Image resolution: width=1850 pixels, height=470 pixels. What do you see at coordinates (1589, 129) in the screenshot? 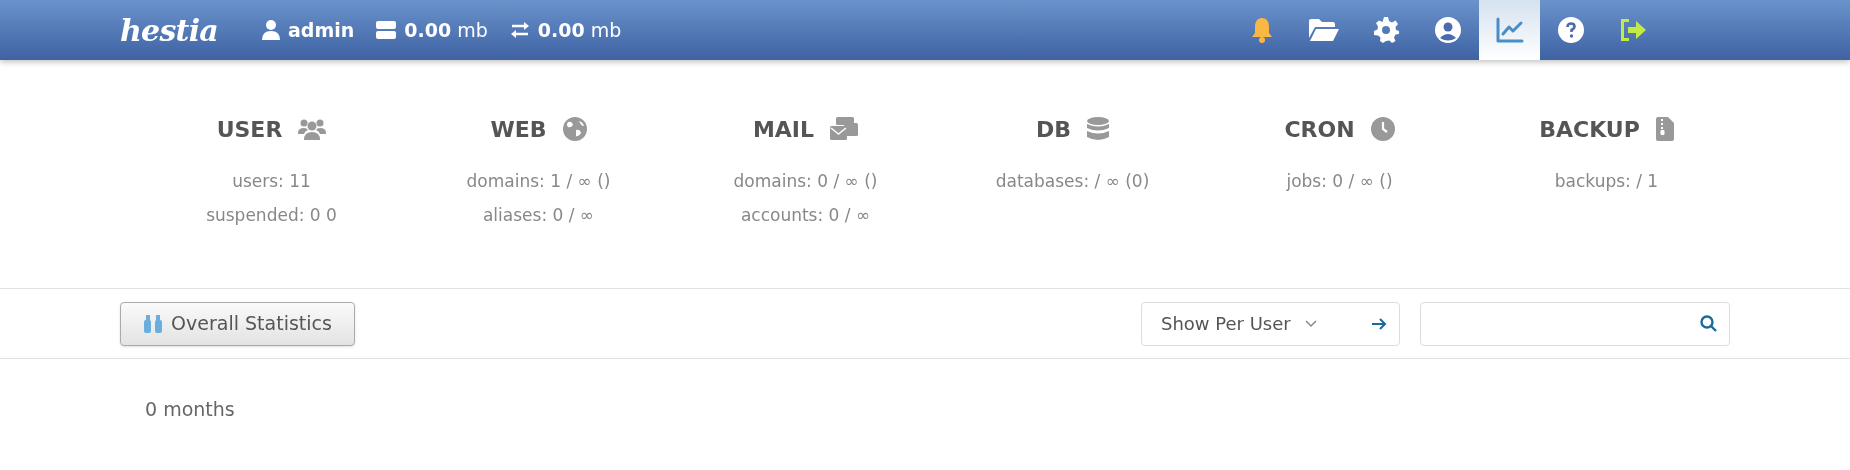
I see `stat-title: BACKUP` at bounding box center [1589, 129].